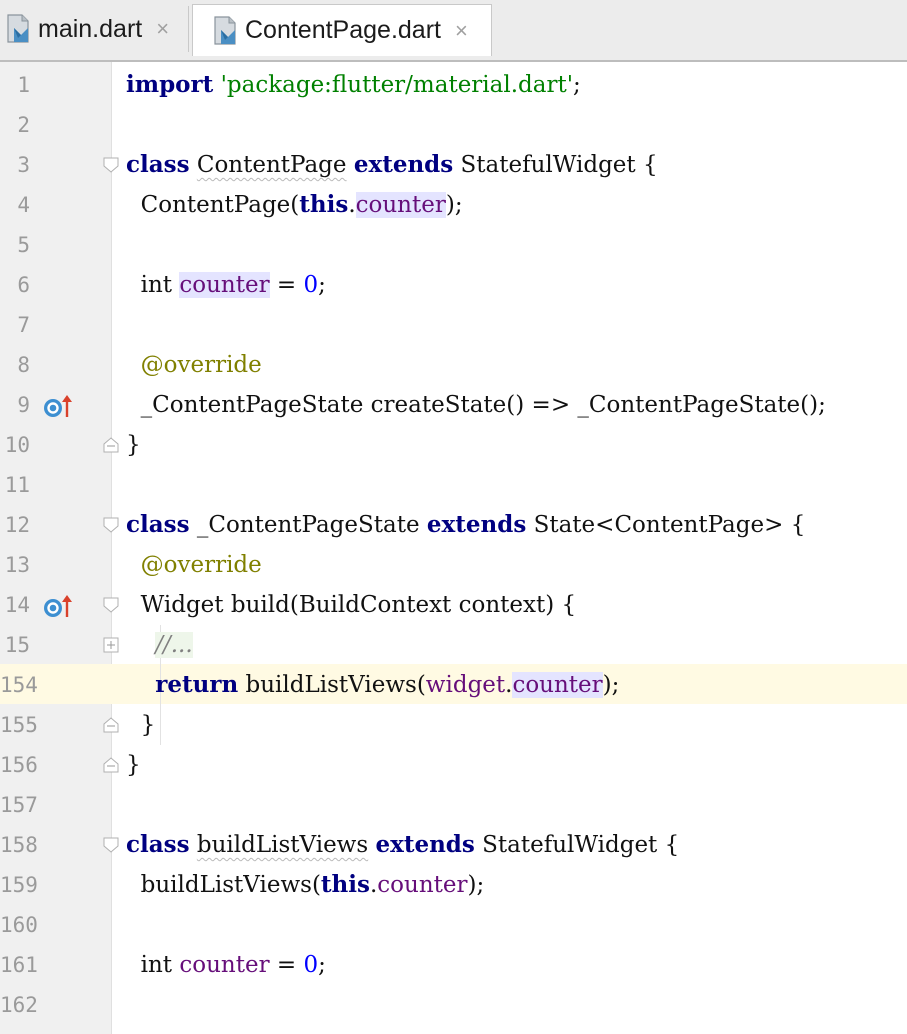 This screenshot has width=907, height=1034. What do you see at coordinates (19, 805) in the screenshot?
I see `line-number: 157` at bounding box center [19, 805].